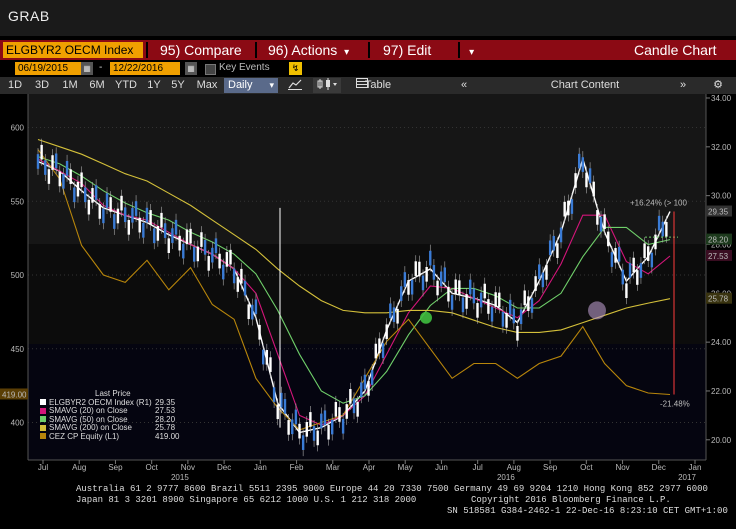 The width and height of the screenshot is (736, 529). Describe the element at coordinates (50, 68) in the screenshot. I see `start-date-field: 06/19/2015` at that location.